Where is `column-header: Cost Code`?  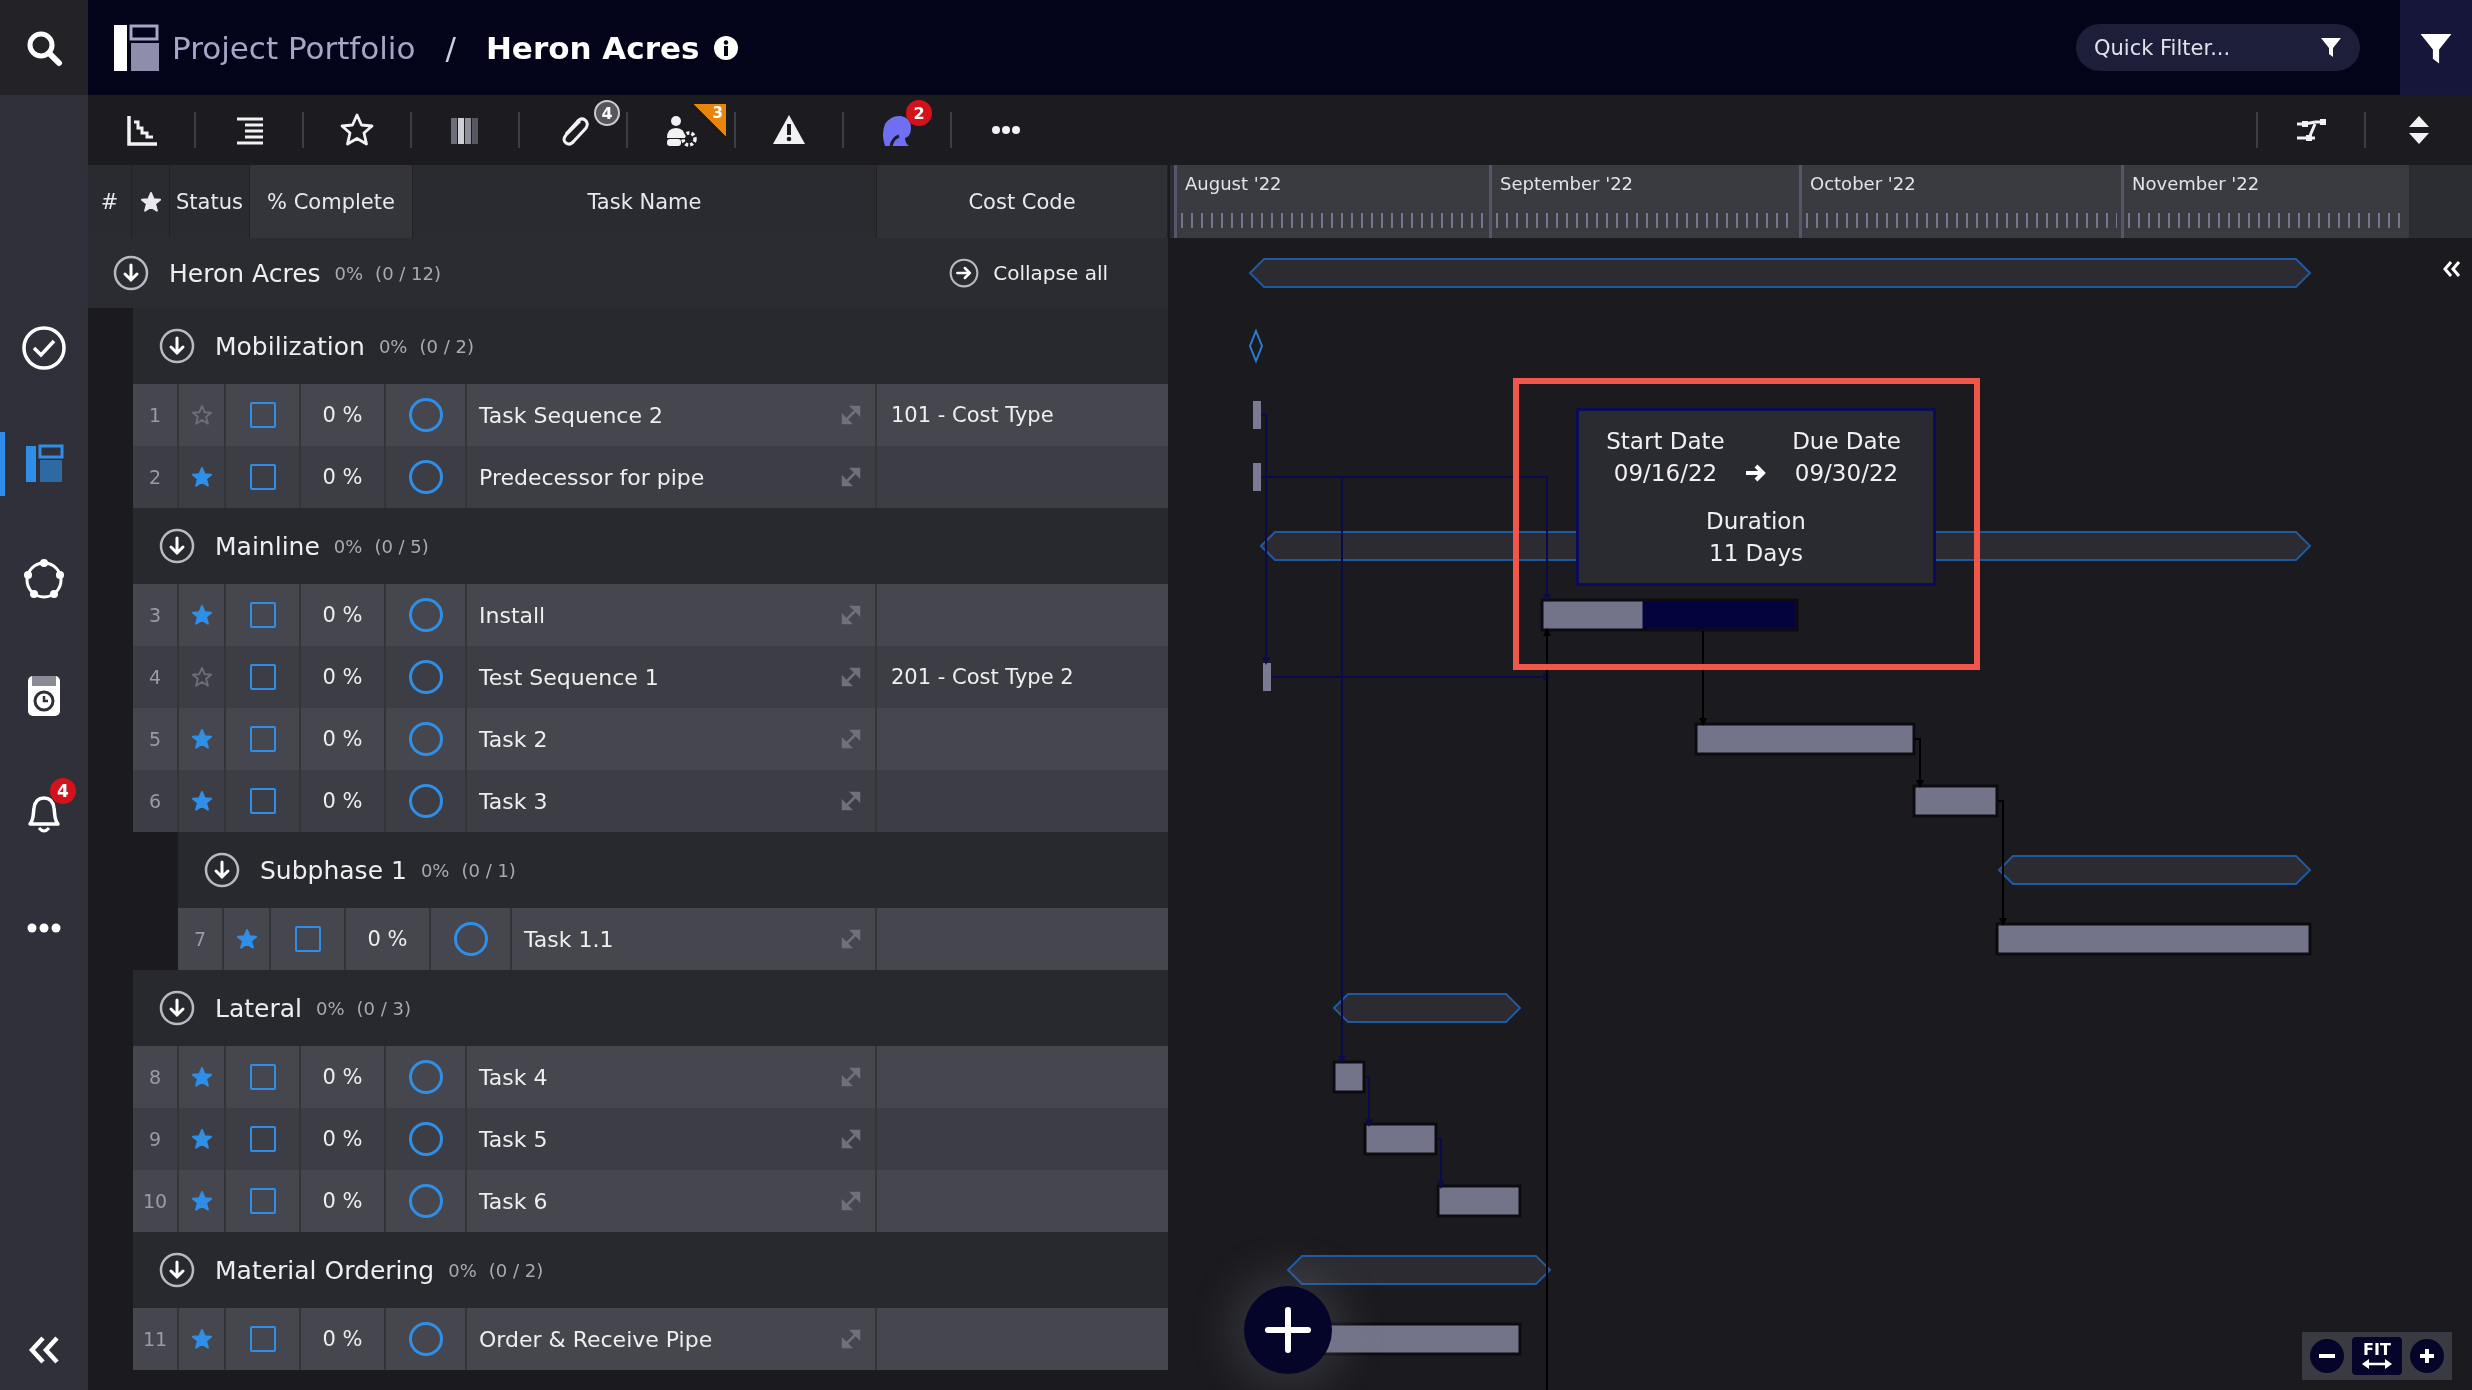 column-header: Cost Code is located at coordinates (1022, 201).